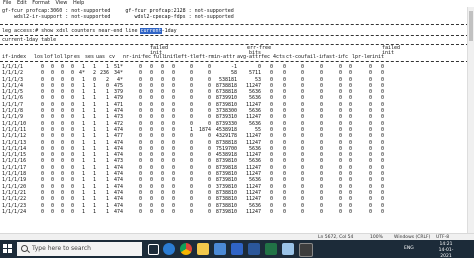 This screenshot has height=260, width=474. Describe the element at coordinates (61, 3) in the screenshot. I see `menu-view: View` at that location.